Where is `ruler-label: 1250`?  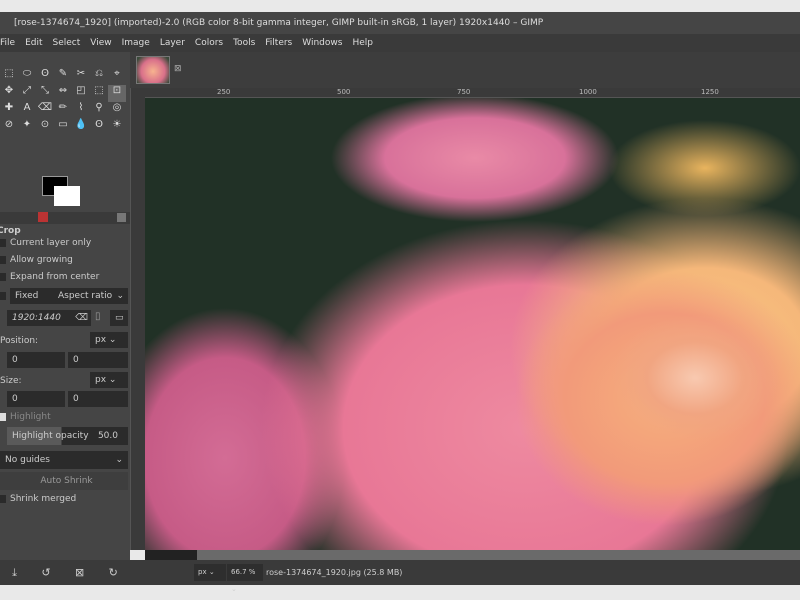 ruler-label: 1250 is located at coordinates (710, 92).